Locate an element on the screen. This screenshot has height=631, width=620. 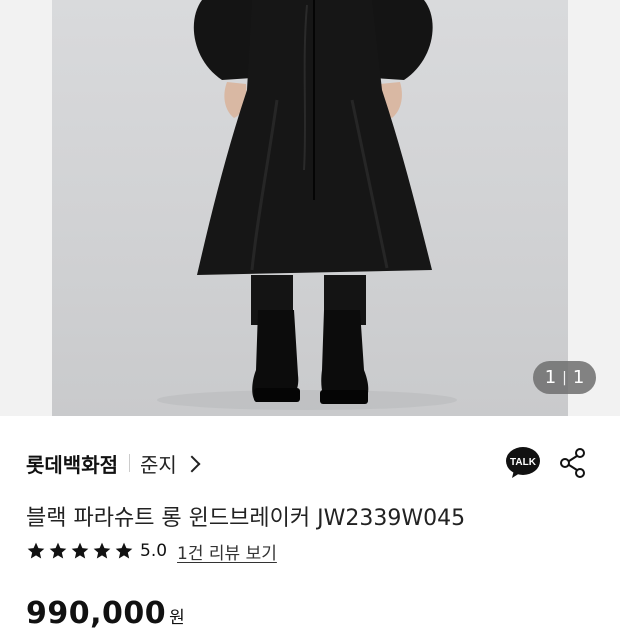
product-title: 블랙 파라슈트 롱 윈드브레이커 JW2339W045 is located at coordinates (246, 518).